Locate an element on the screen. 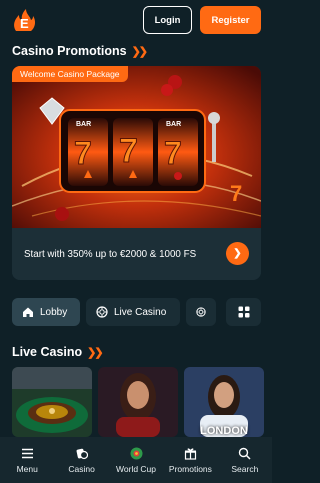  roulette-image is located at coordinates (52, 402).